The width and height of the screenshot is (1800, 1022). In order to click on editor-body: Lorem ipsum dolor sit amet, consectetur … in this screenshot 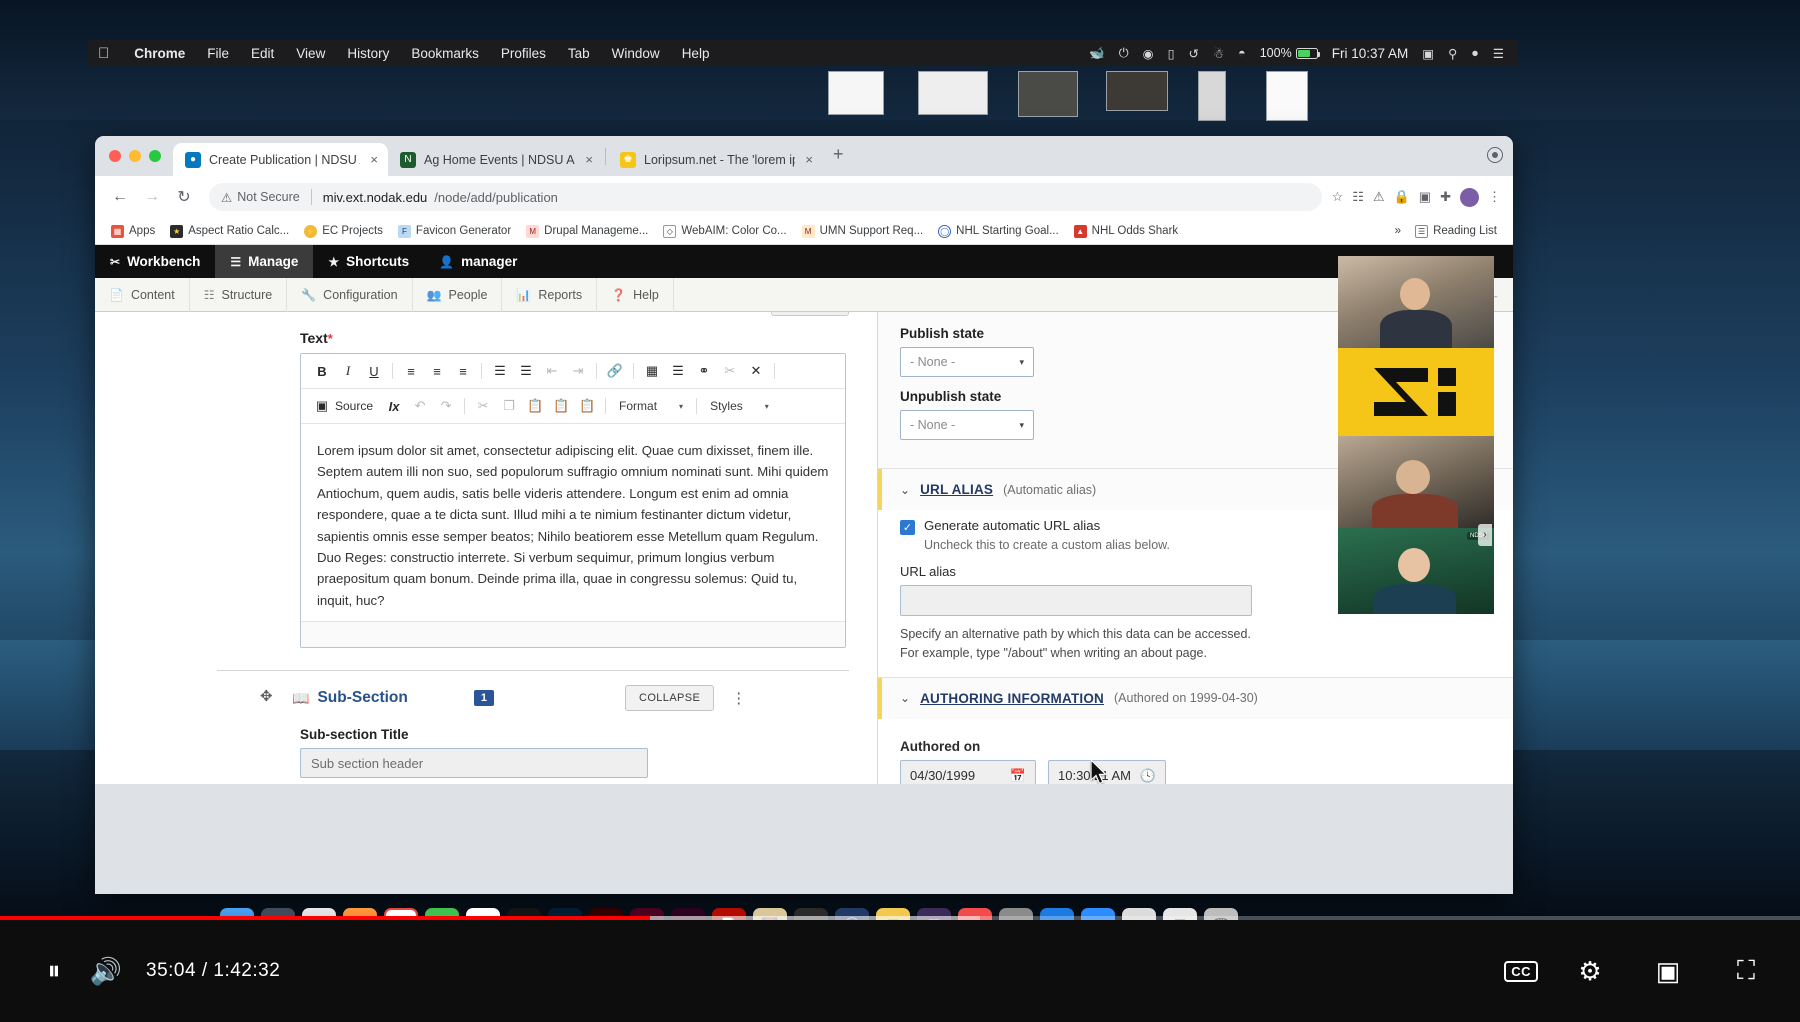, I will do `click(573, 522)`.